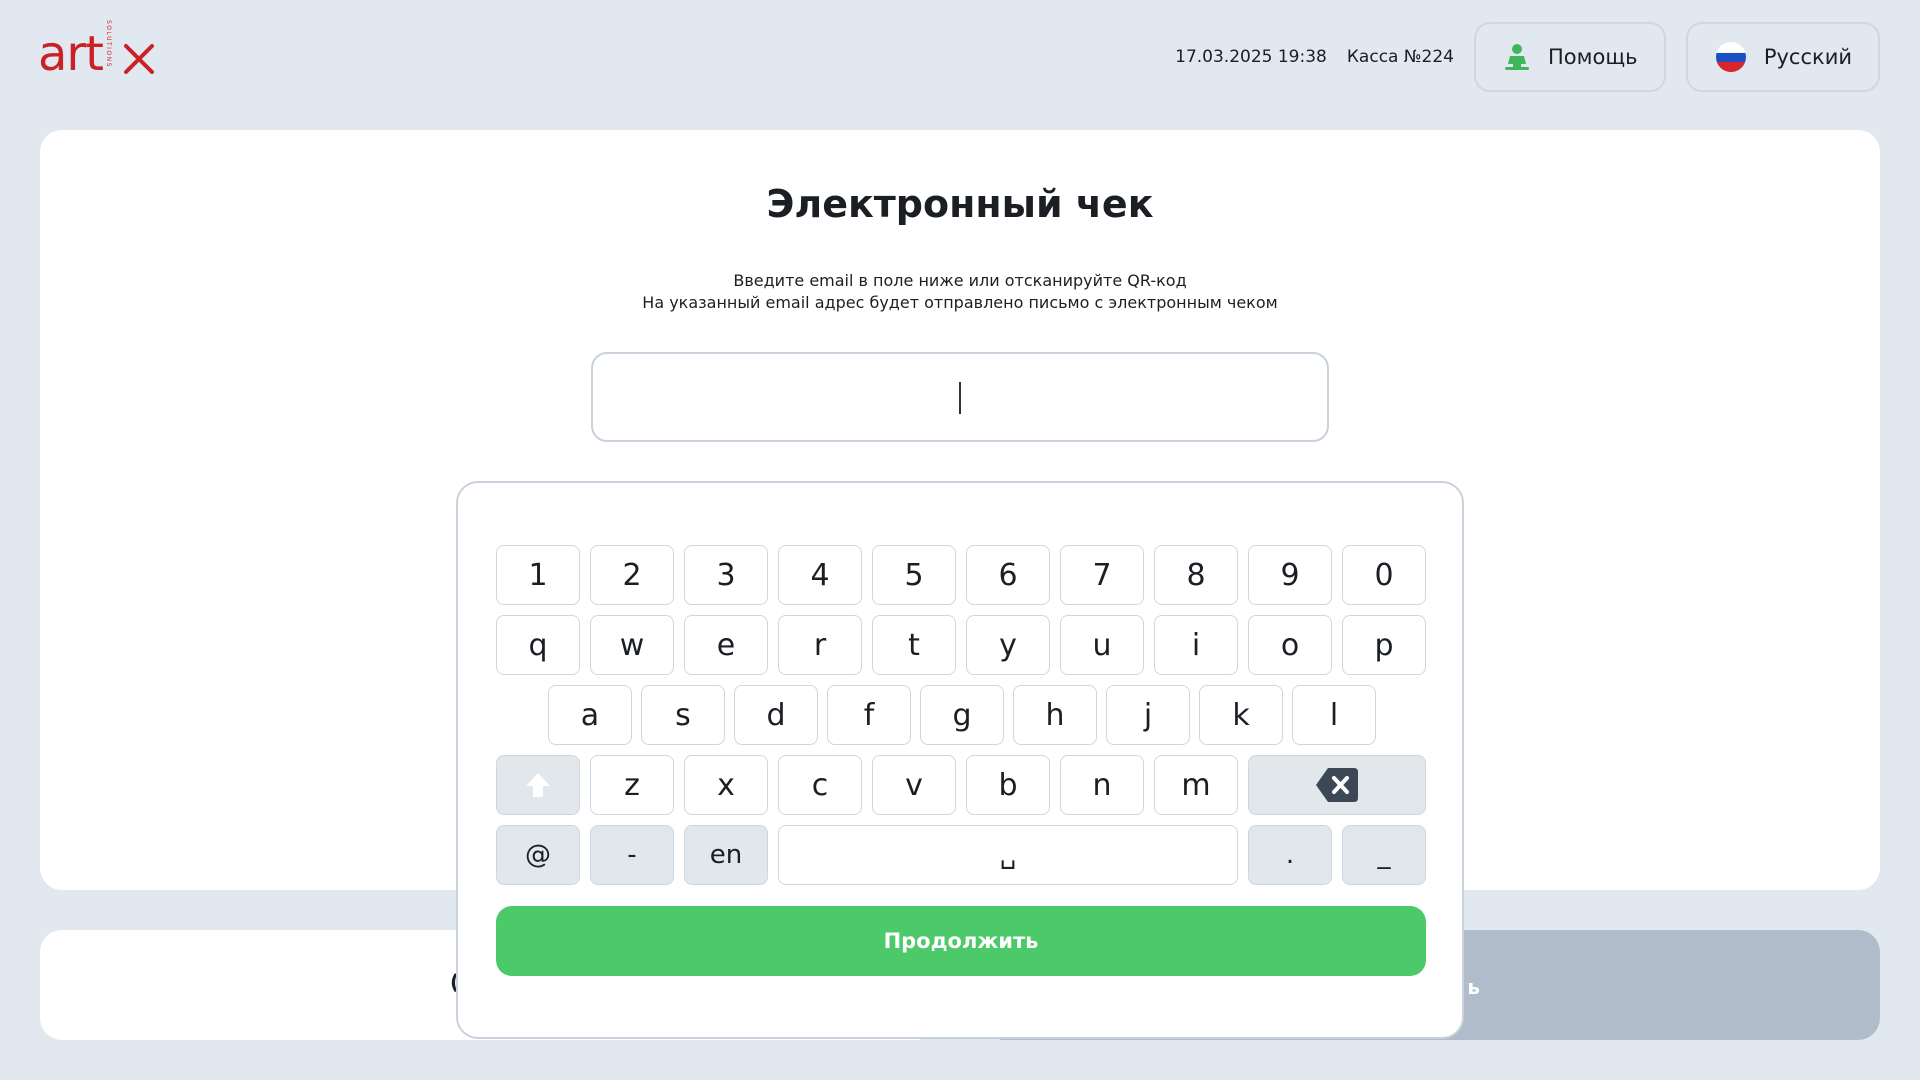  I want to click on space-key: ␣, so click(1008, 855).